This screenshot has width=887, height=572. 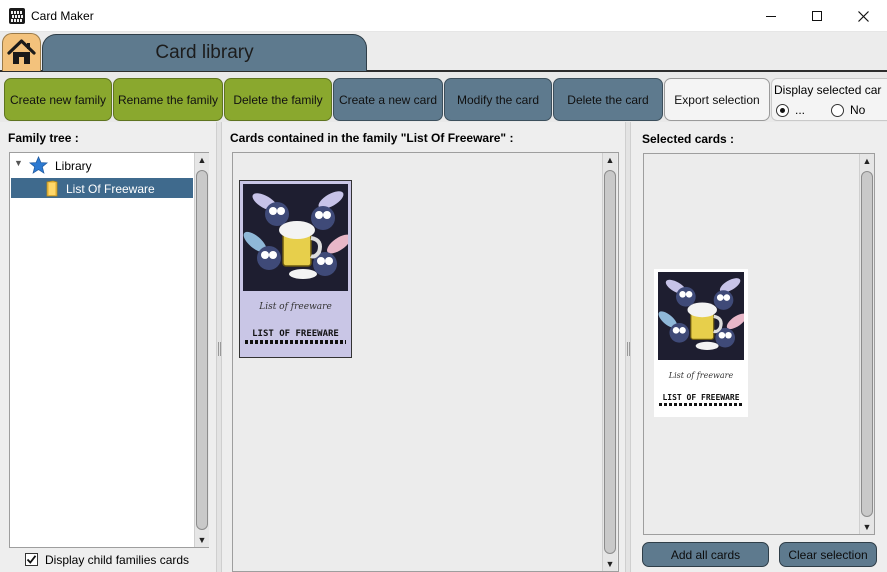 I want to click on cards-scrollbar: ▲ ▼, so click(x=609, y=362).